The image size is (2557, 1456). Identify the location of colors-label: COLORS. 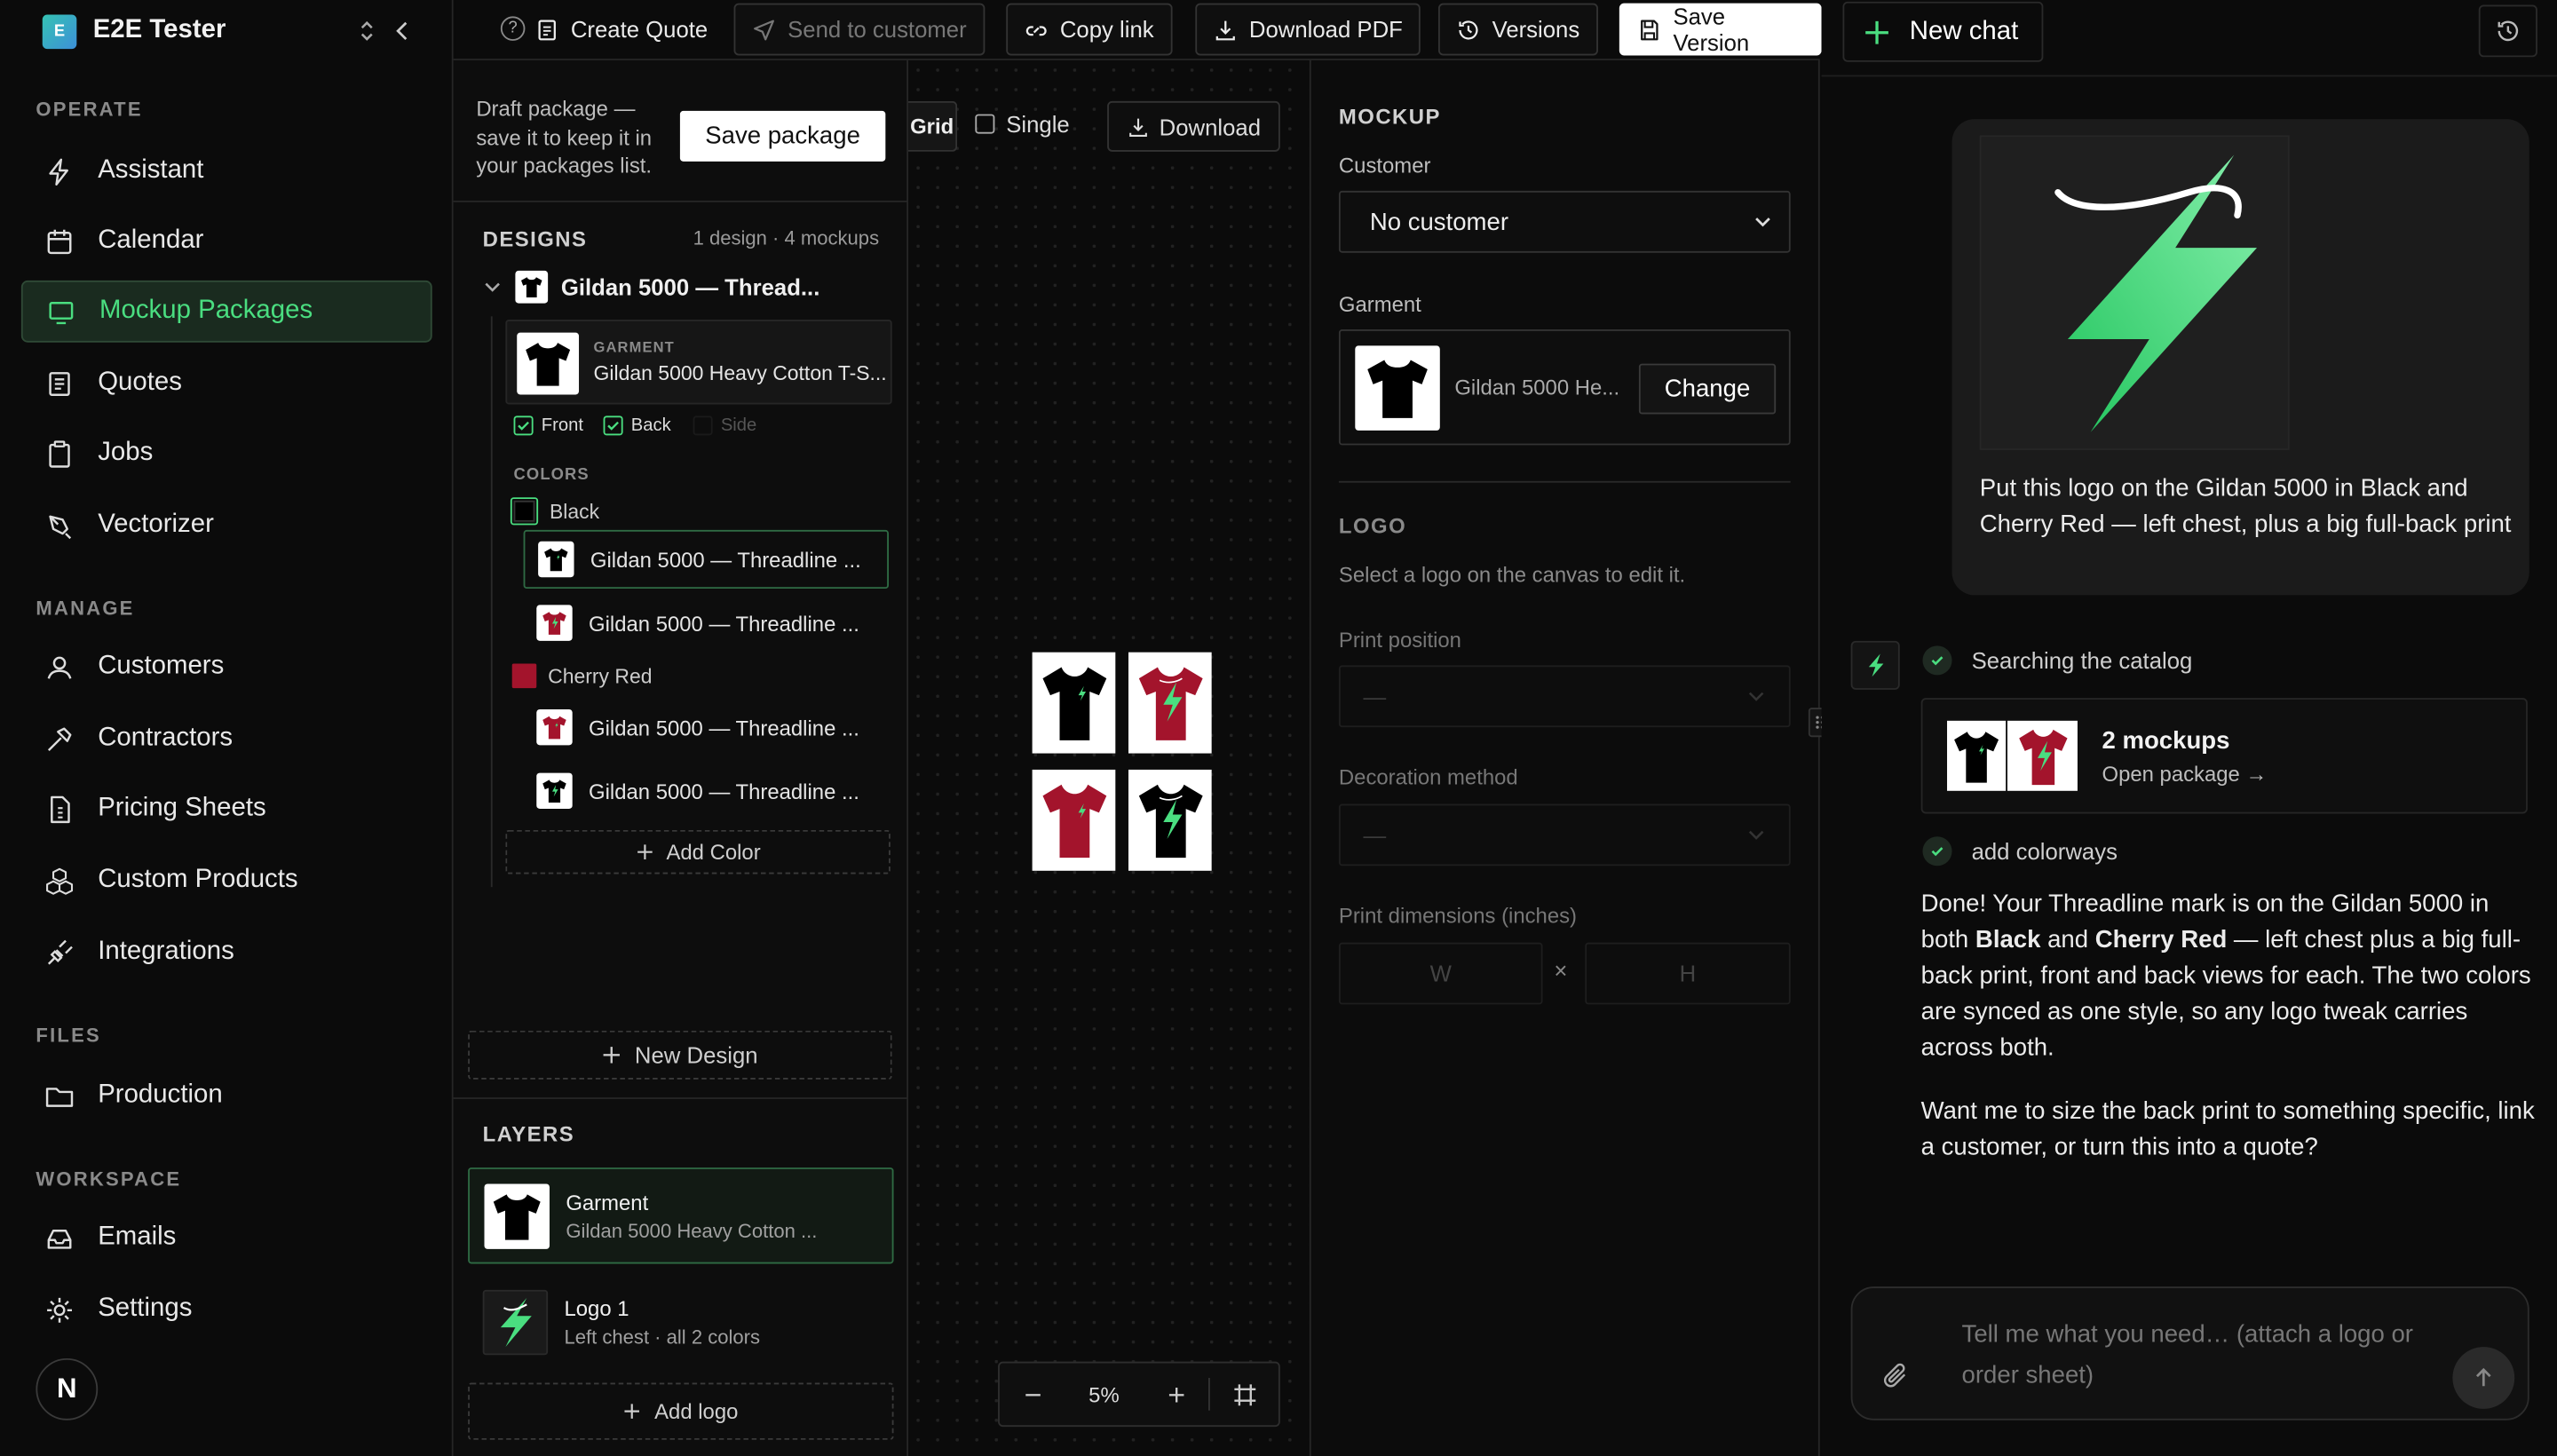
(551, 476).